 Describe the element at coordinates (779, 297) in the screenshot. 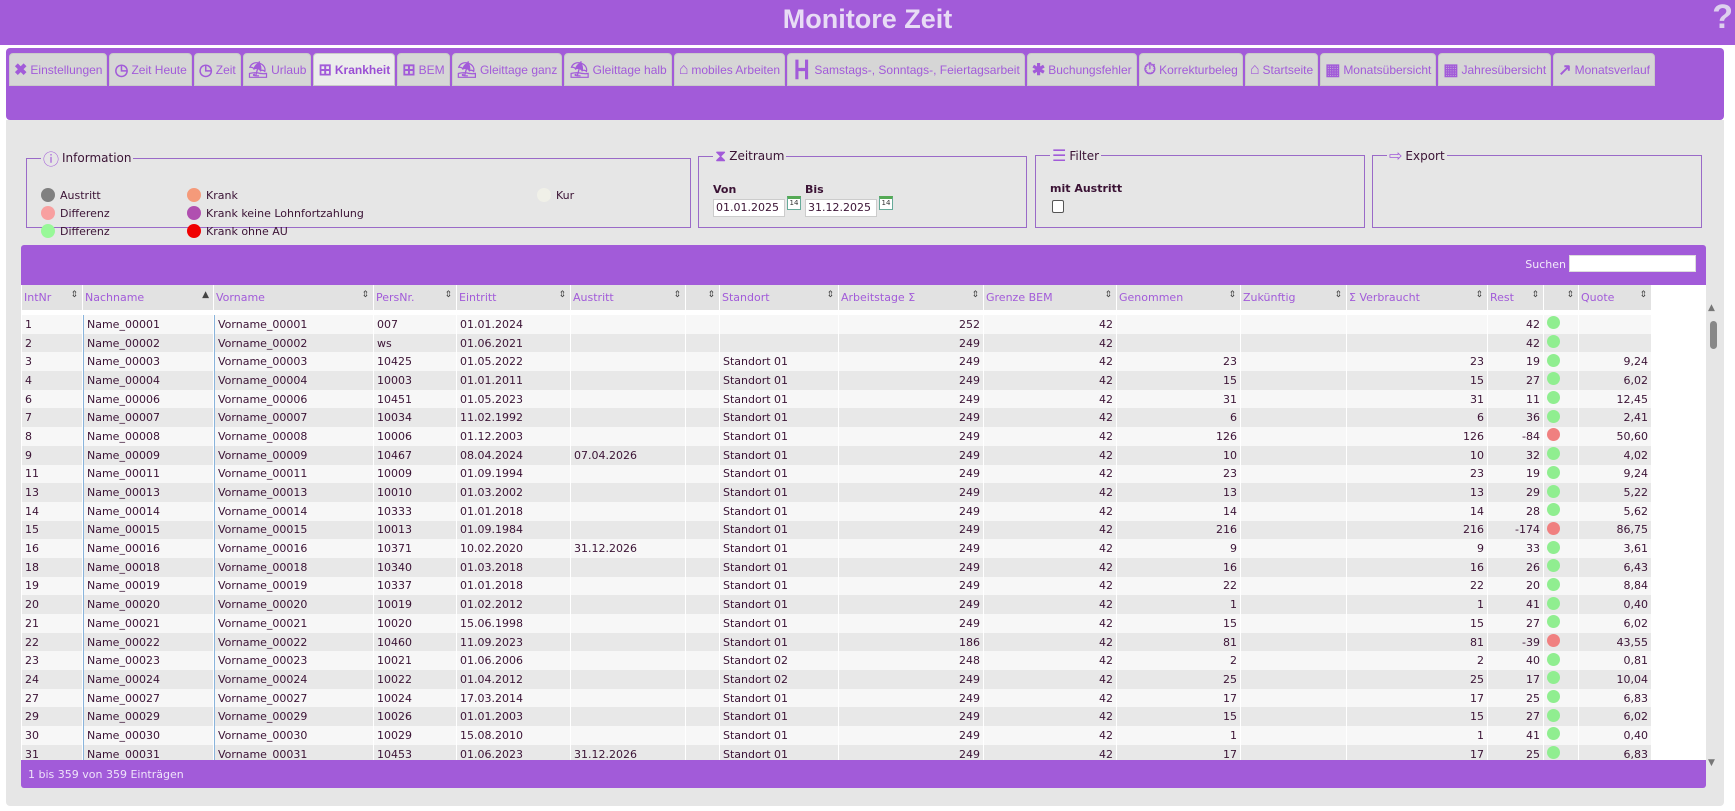

I see `column-header: Standort ⇕` at that location.